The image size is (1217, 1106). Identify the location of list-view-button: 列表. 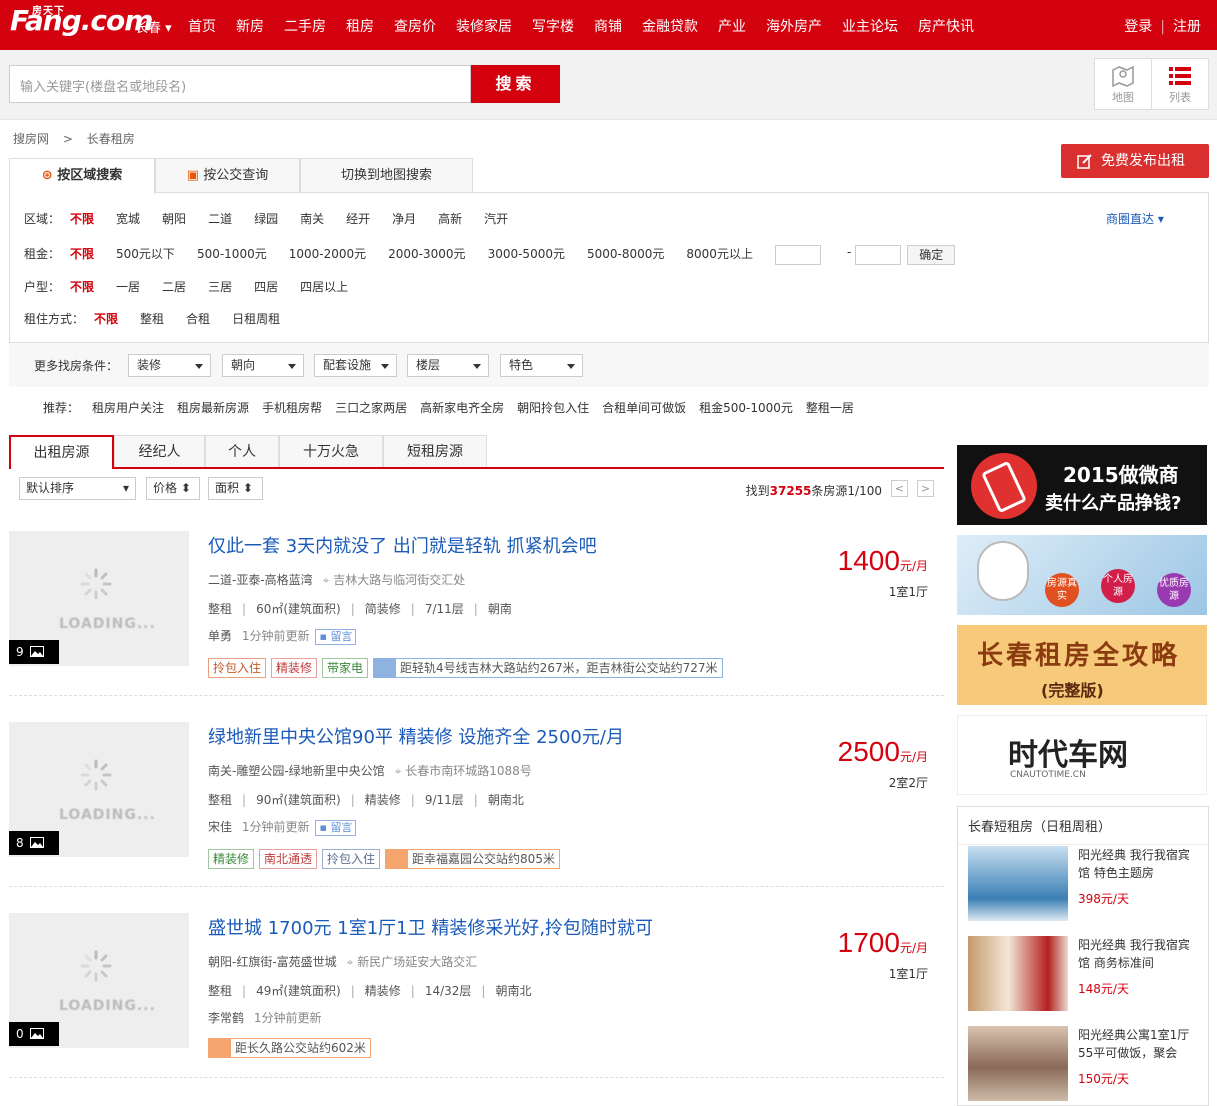
(1180, 84).